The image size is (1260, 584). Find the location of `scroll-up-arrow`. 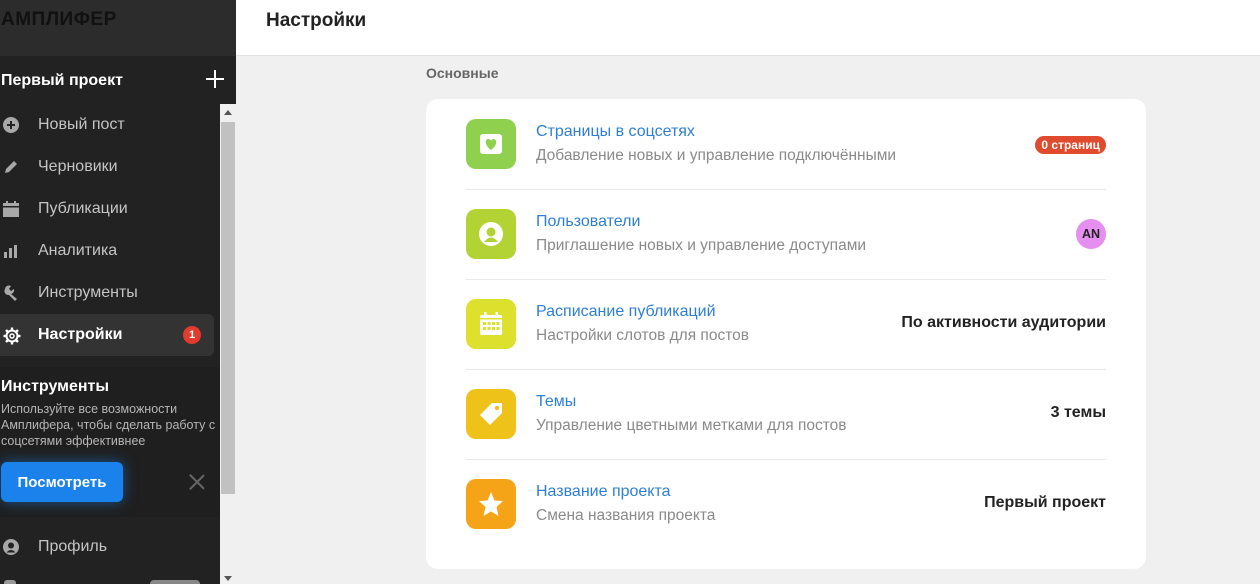

scroll-up-arrow is located at coordinates (228, 112).